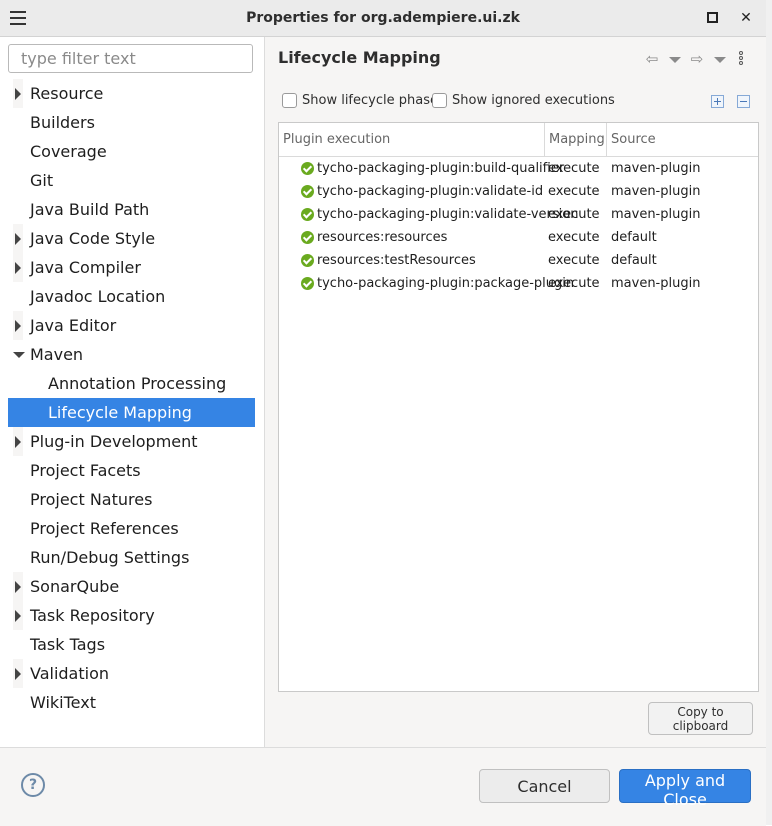 The width and height of the screenshot is (772, 826). I want to click on back-history-dropdown-icon, so click(675, 60).